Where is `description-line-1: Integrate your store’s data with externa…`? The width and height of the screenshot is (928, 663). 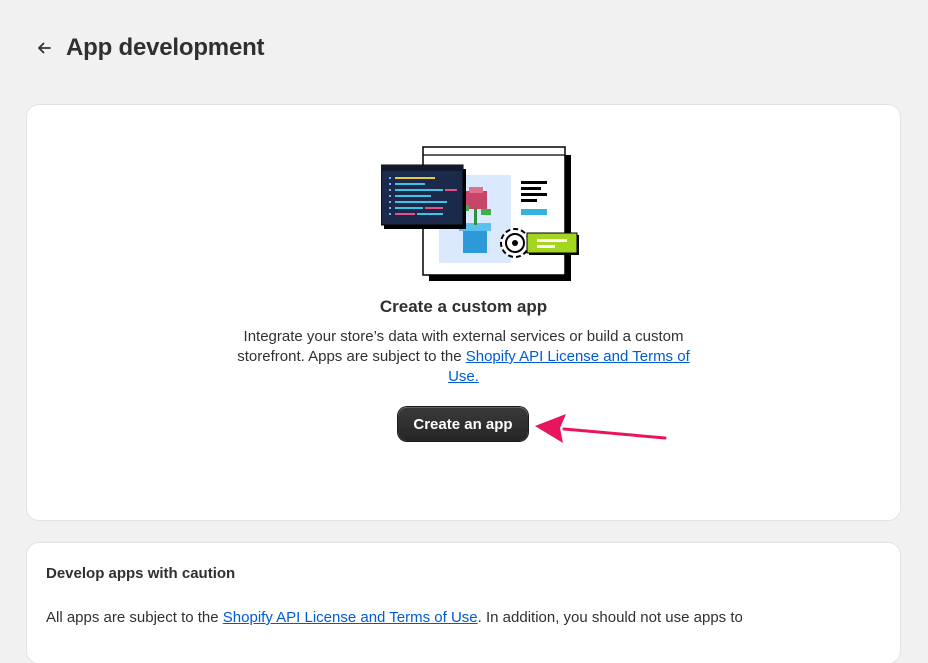
description-line-1: Integrate your store’s data with externa… is located at coordinates (463, 336).